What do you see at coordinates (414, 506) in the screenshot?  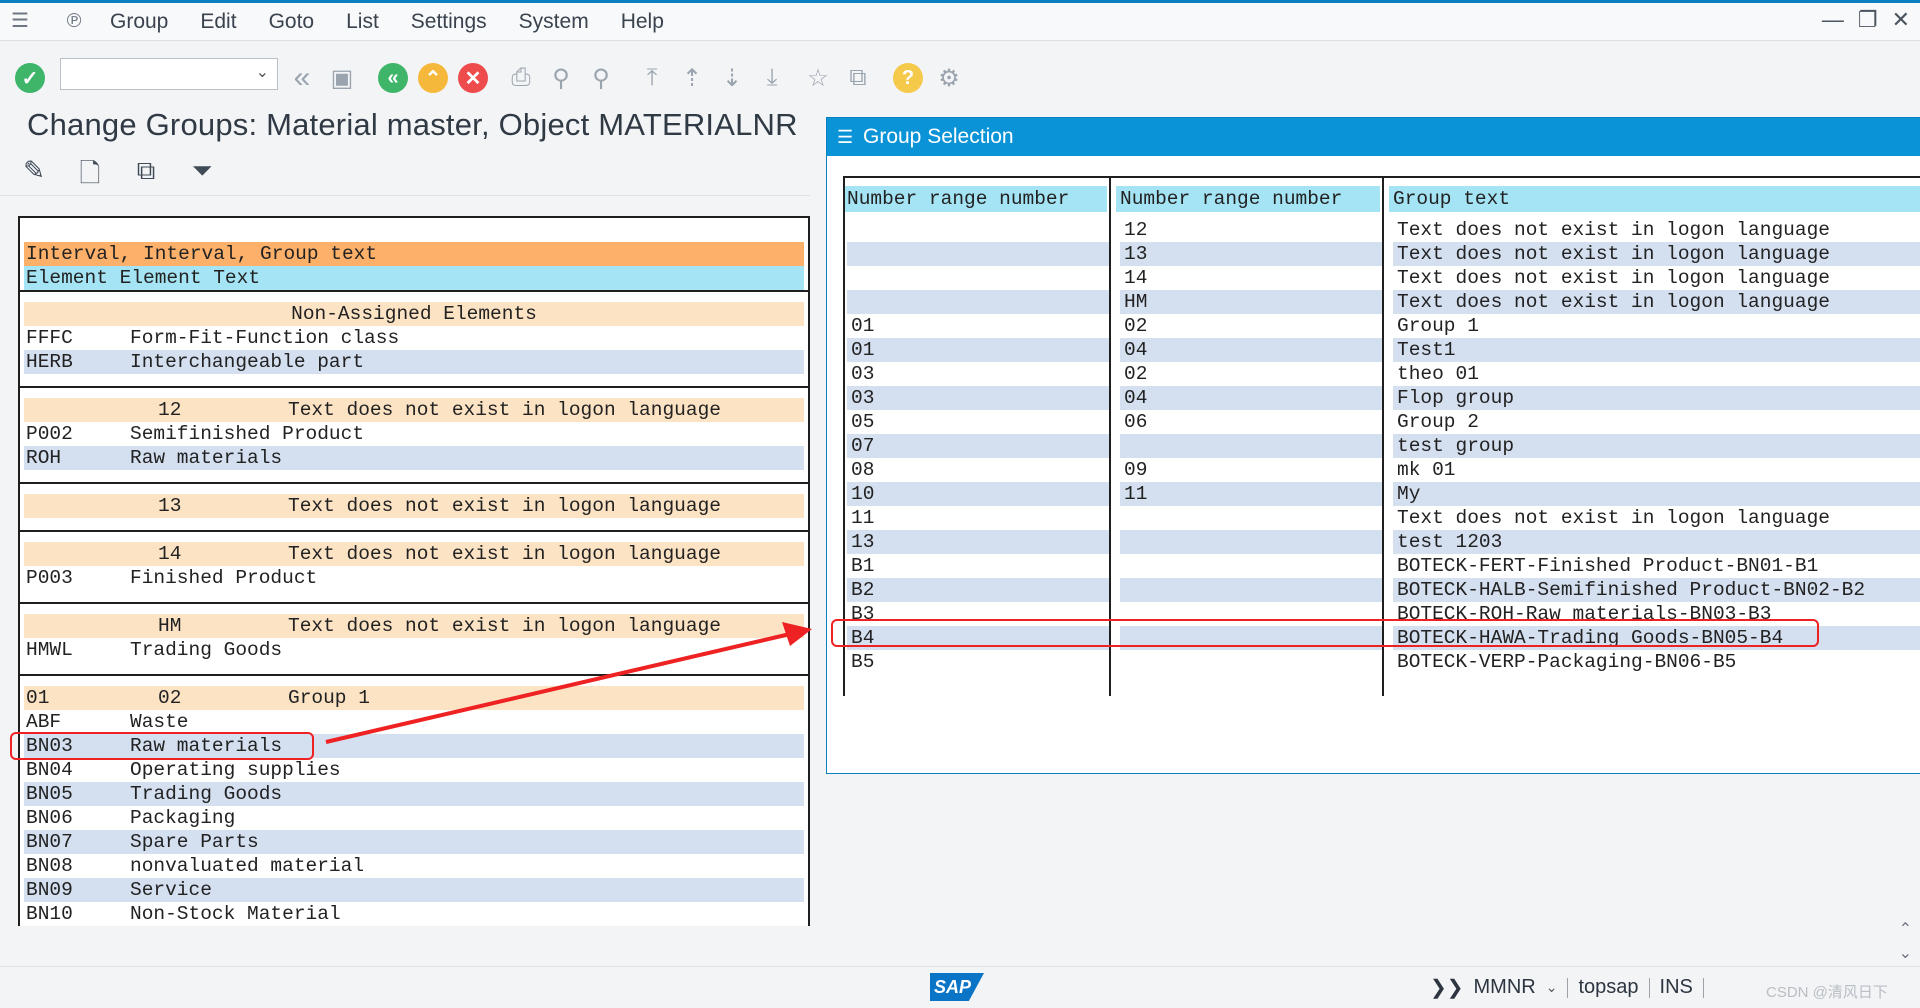 I see `section-heading: 13 Text does not exist in logon language` at bounding box center [414, 506].